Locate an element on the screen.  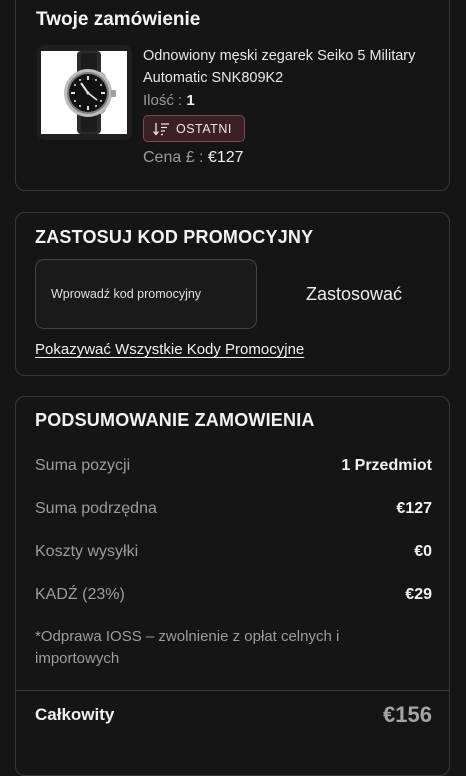
summary-row-label: Suma pozycji is located at coordinates (83, 465).